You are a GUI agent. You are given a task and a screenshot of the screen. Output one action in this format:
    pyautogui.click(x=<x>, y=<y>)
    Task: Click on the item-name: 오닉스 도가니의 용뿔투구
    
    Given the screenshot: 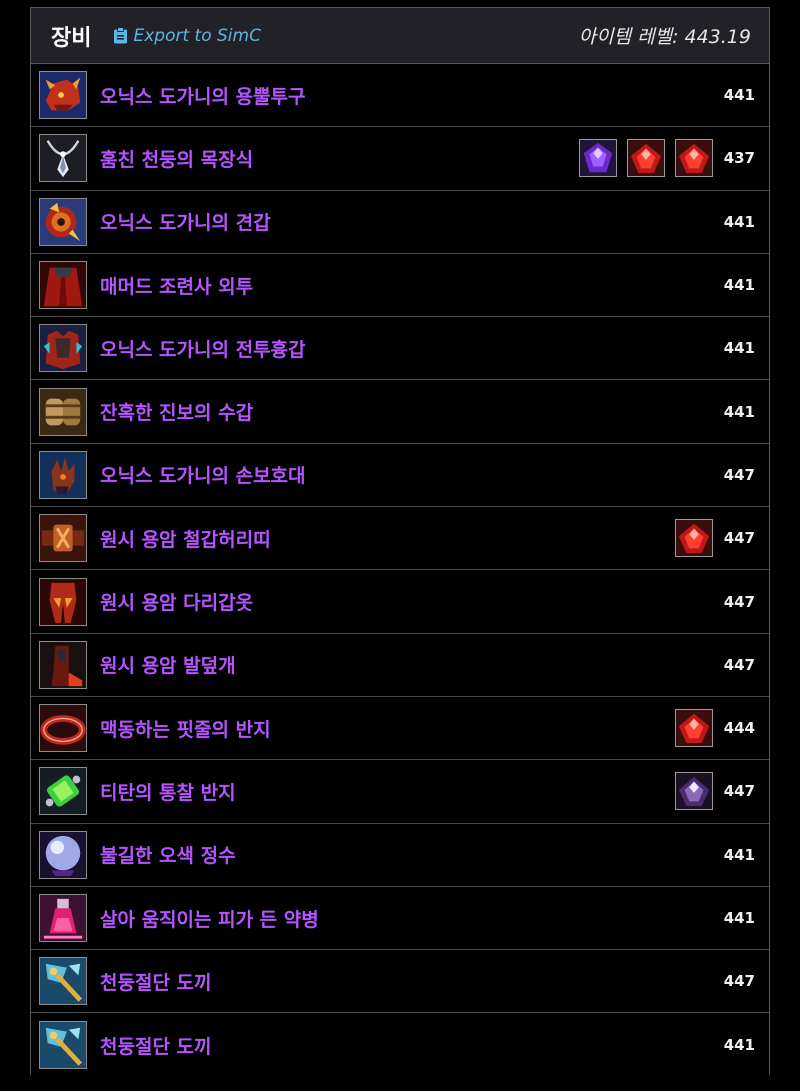 What is the action you would take?
    pyautogui.click(x=406, y=95)
    